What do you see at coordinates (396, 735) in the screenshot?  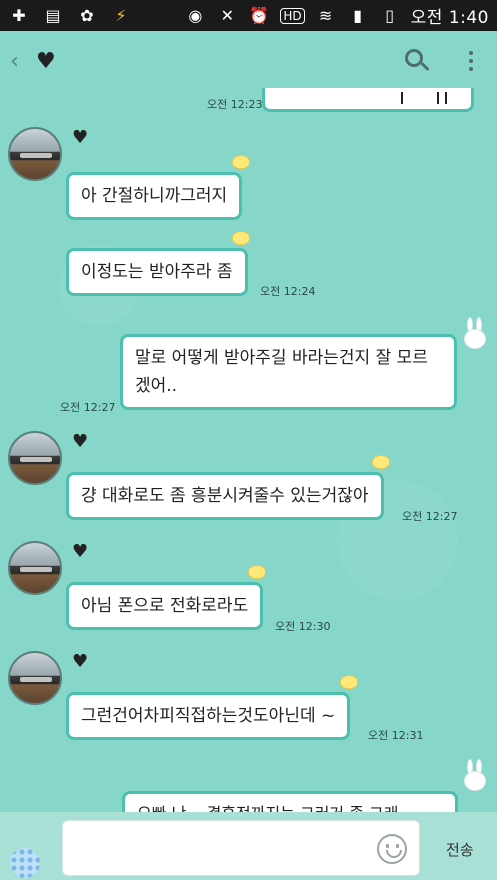 I see `message-time: 오전 12:31` at bounding box center [396, 735].